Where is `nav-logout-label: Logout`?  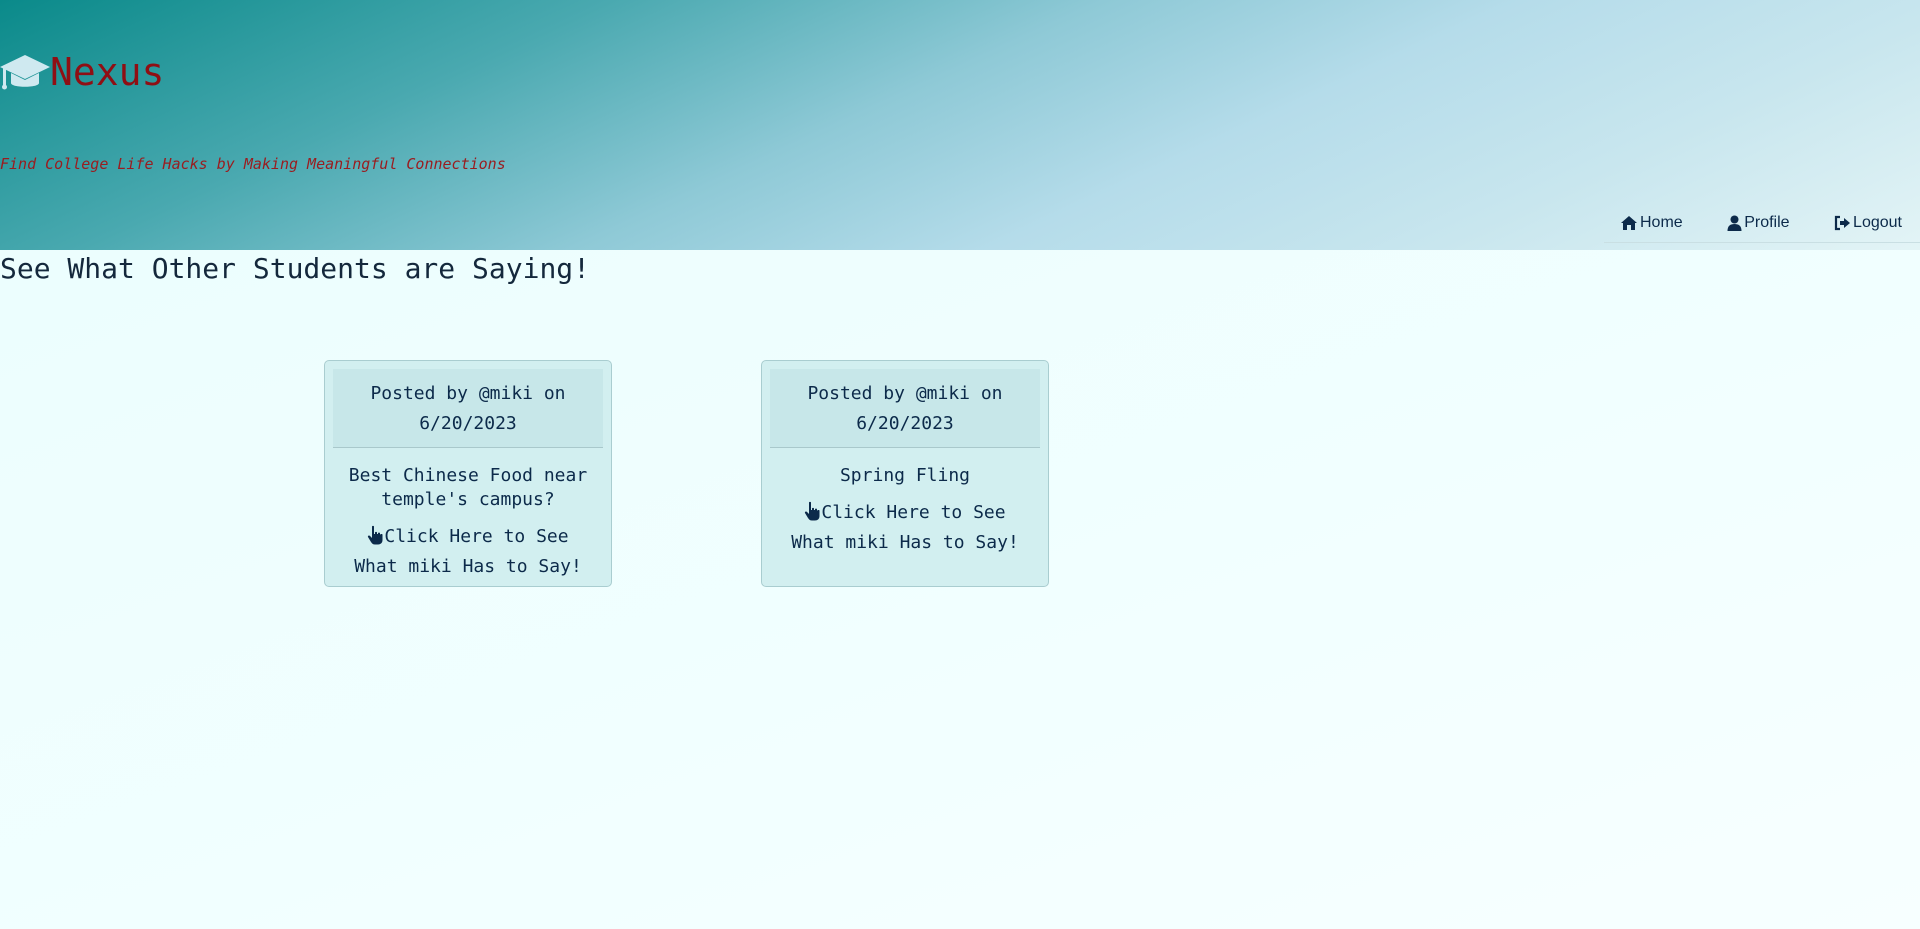 nav-logout-label: Logout is located at coordinates (1877, 222).